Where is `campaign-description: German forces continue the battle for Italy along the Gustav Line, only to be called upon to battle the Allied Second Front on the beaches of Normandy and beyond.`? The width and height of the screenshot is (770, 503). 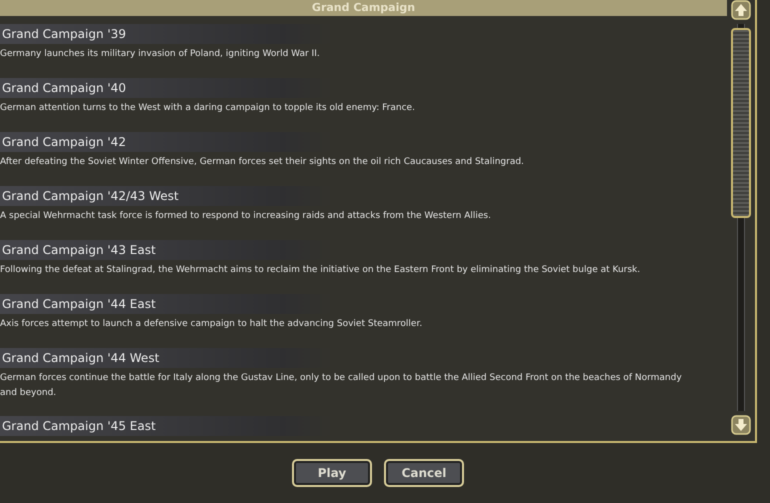
campaign-description: German forces continue the battle for Italy along the Gustav Line, only to be called upon to battle the Allied Second Front on the beaches of Normandy and beyond. is located at coordinates (341, 386).